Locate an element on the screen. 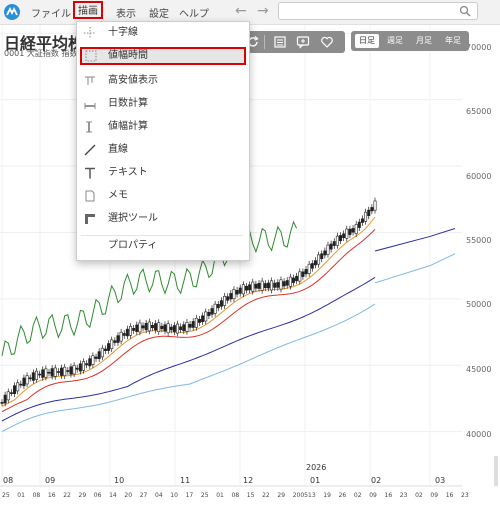 This screenshot has width=500, height=509. x-day-label: 02 is located at coordinates (357, 495).